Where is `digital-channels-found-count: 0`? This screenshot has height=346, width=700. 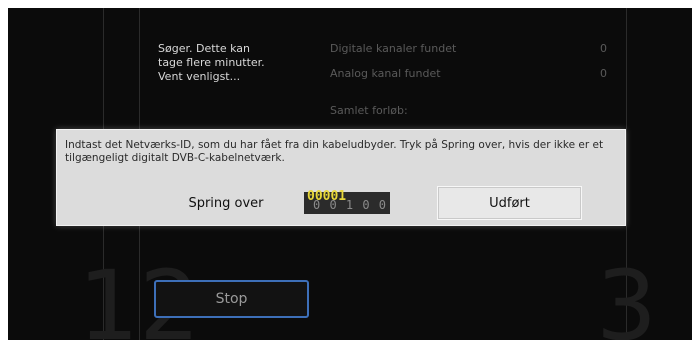 digital-channels-found-count: 0 is located at coordinates (603, 48).